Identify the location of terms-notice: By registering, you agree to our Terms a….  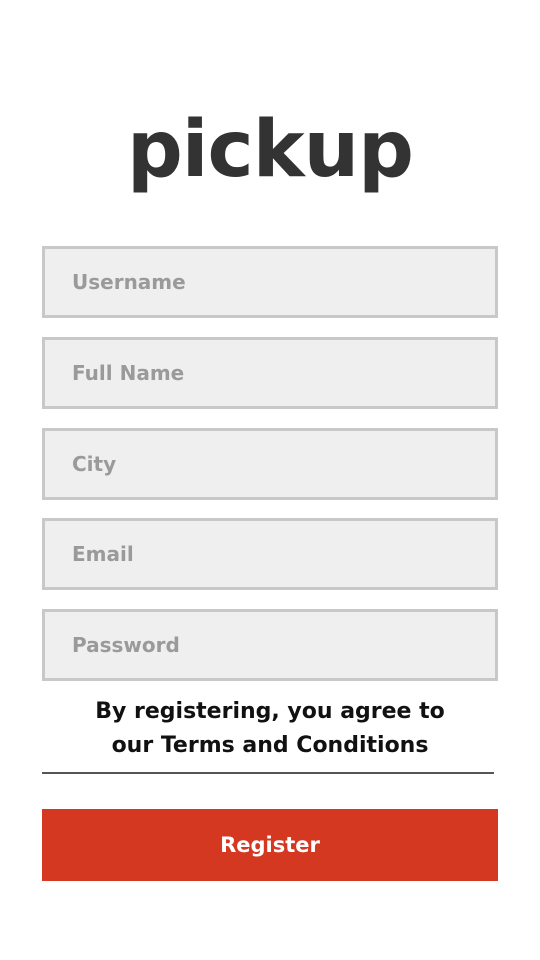
(270, 729).